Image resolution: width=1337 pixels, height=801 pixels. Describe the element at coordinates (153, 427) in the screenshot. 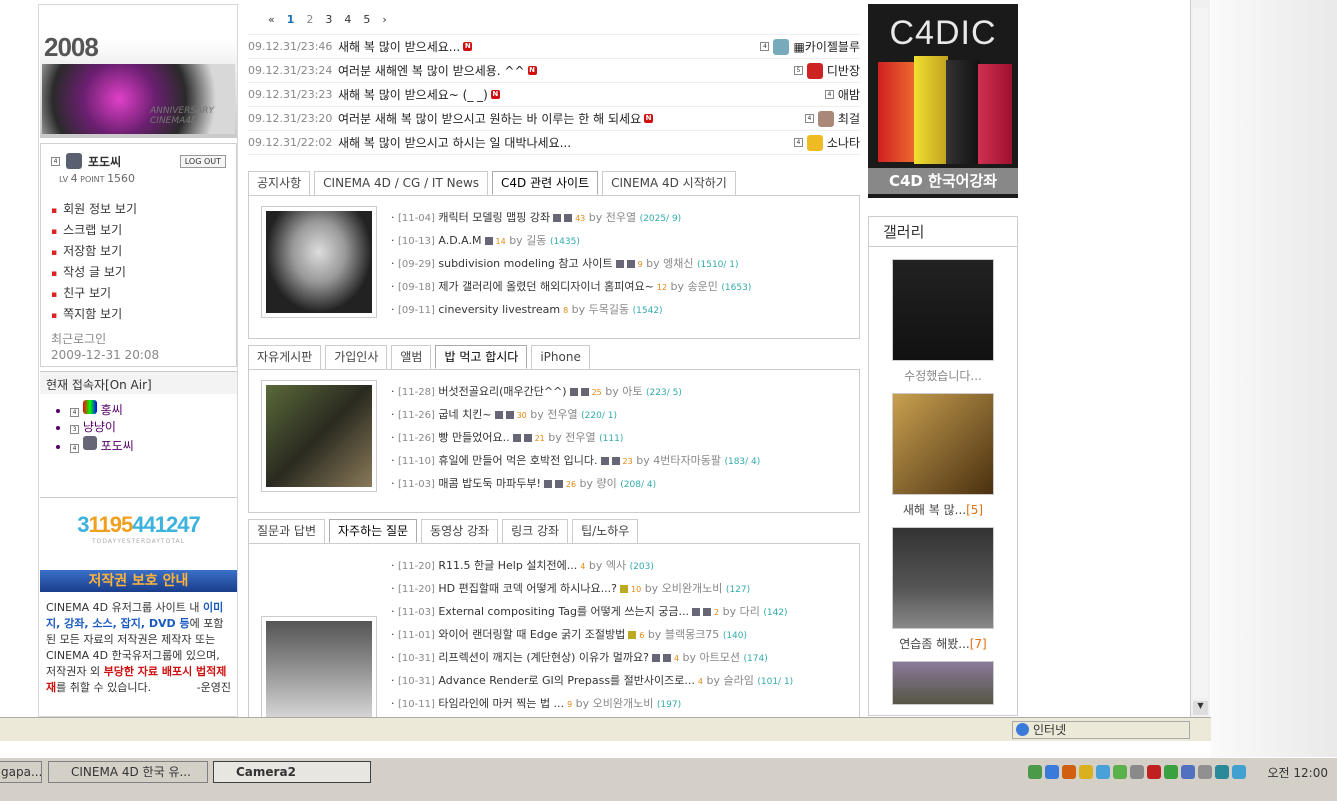

I see `online-user: 3 냥냥이` at that location.